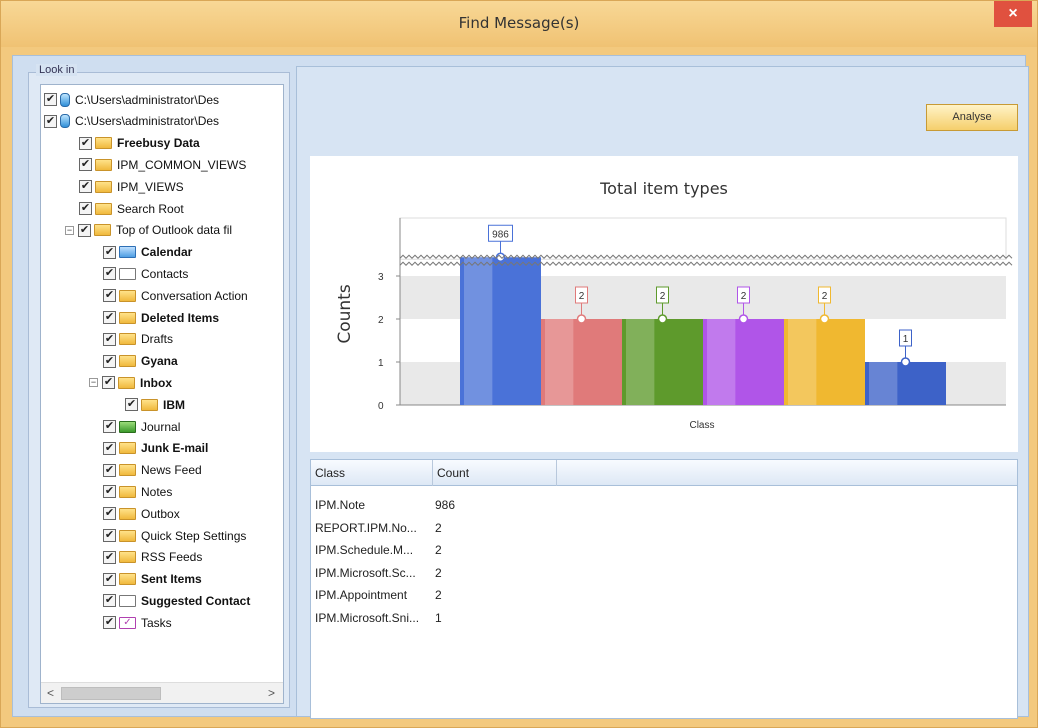 This screenshot has width=1038, height=728. Describe the element at coordinates (157, 491) in the screenshot. I see `tree-item-label: Notes` at that location.